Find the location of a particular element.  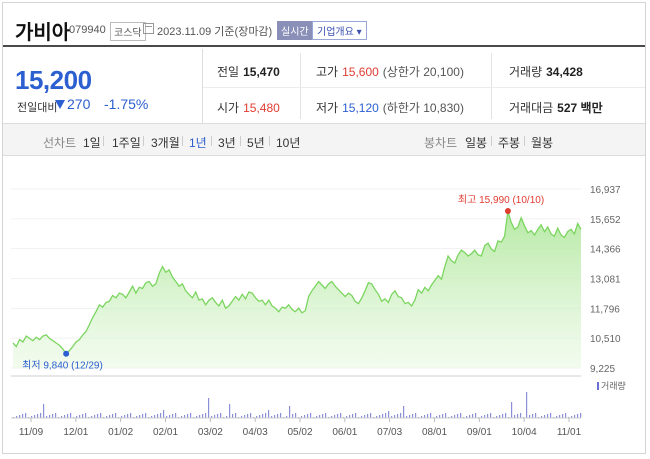

realtime-button: 실시간 is located at coordinates (295, 30).